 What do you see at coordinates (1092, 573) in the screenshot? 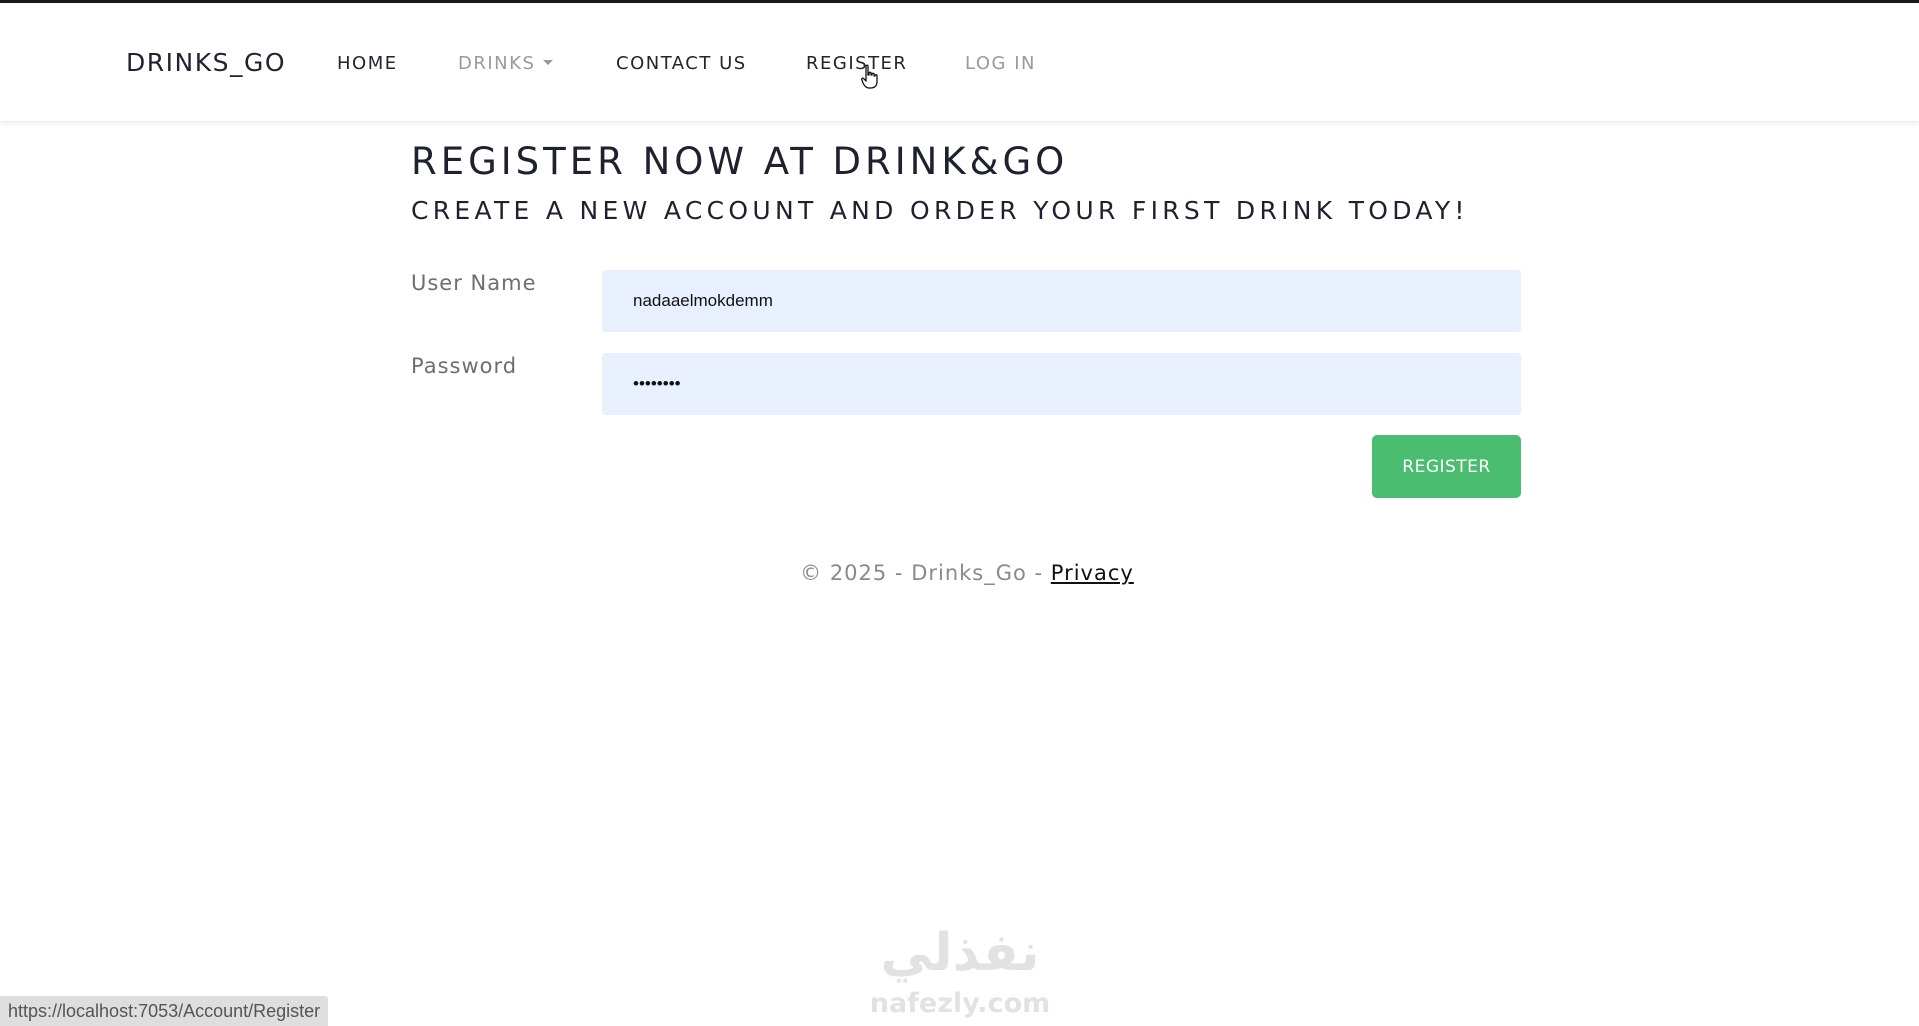
I see `privacy-link: Privacy` at bounding box center [1092, 573].